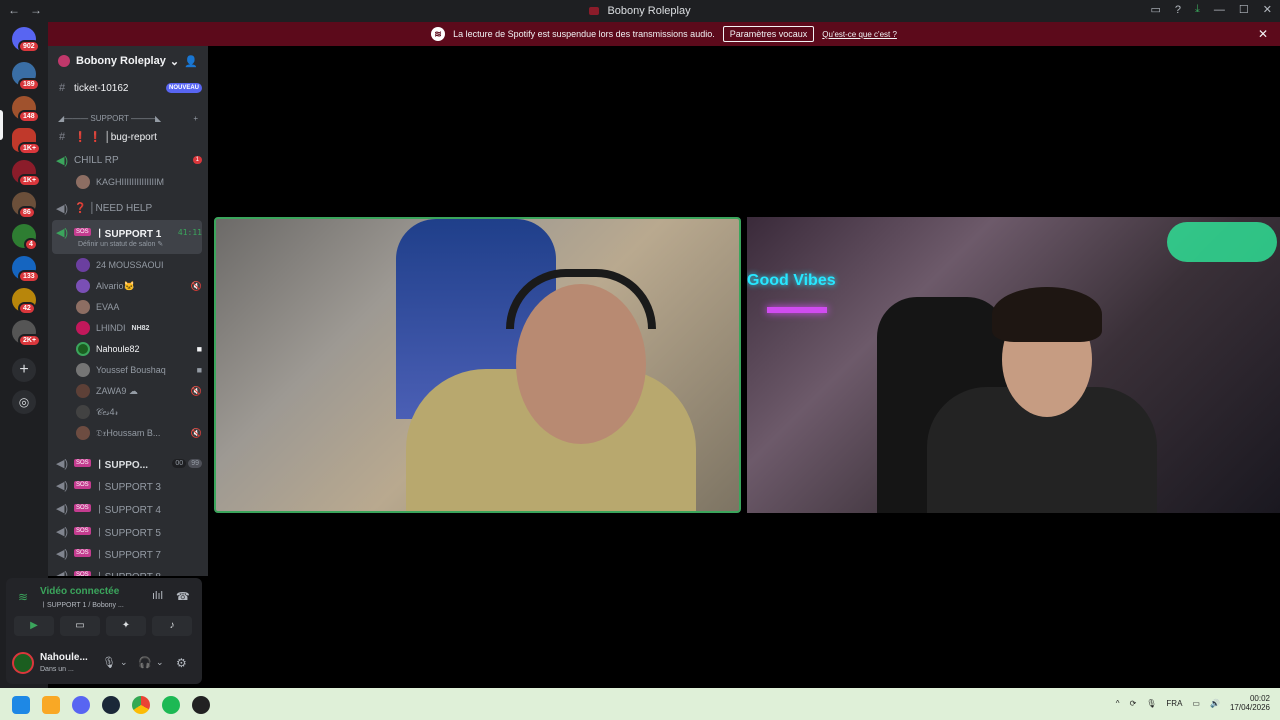 This screenshot has height=720, width=1280. Describe the element at coordinates (24, 370) in the screenshot. I see `add-server-icon: +` at that location.